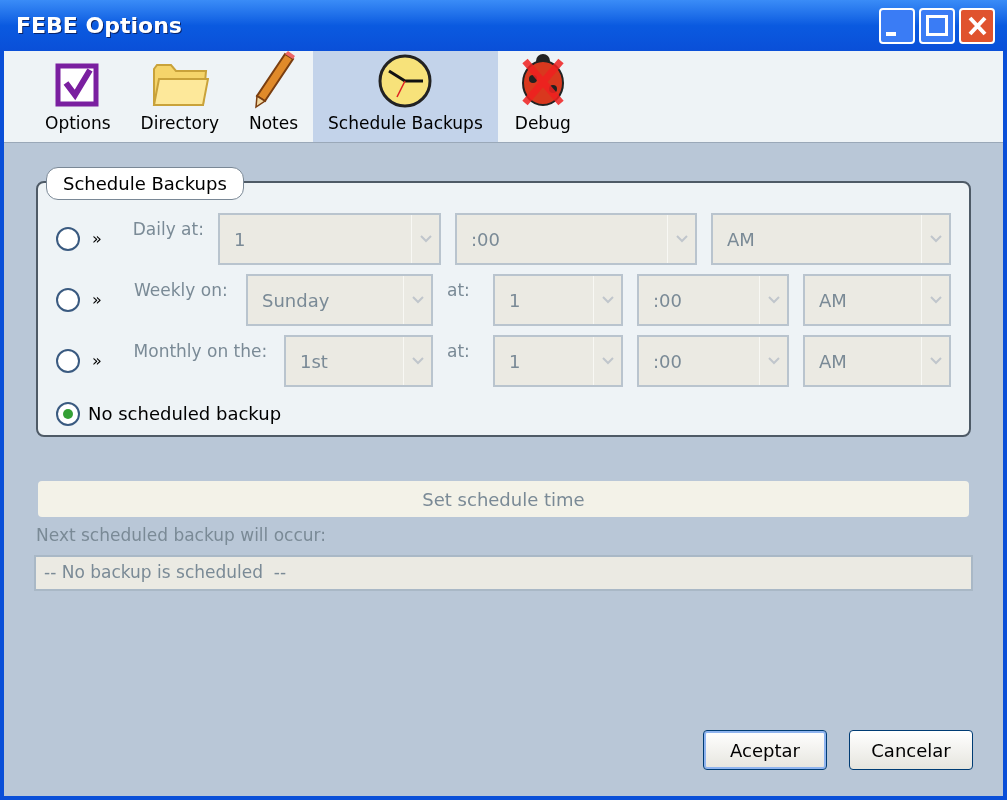 The width and height of the screenshot is (1007, 800). Describe the element at coordinates (503, 572) in the screenshot. I see `status-field: -- No backup is scheduled --` at that location.